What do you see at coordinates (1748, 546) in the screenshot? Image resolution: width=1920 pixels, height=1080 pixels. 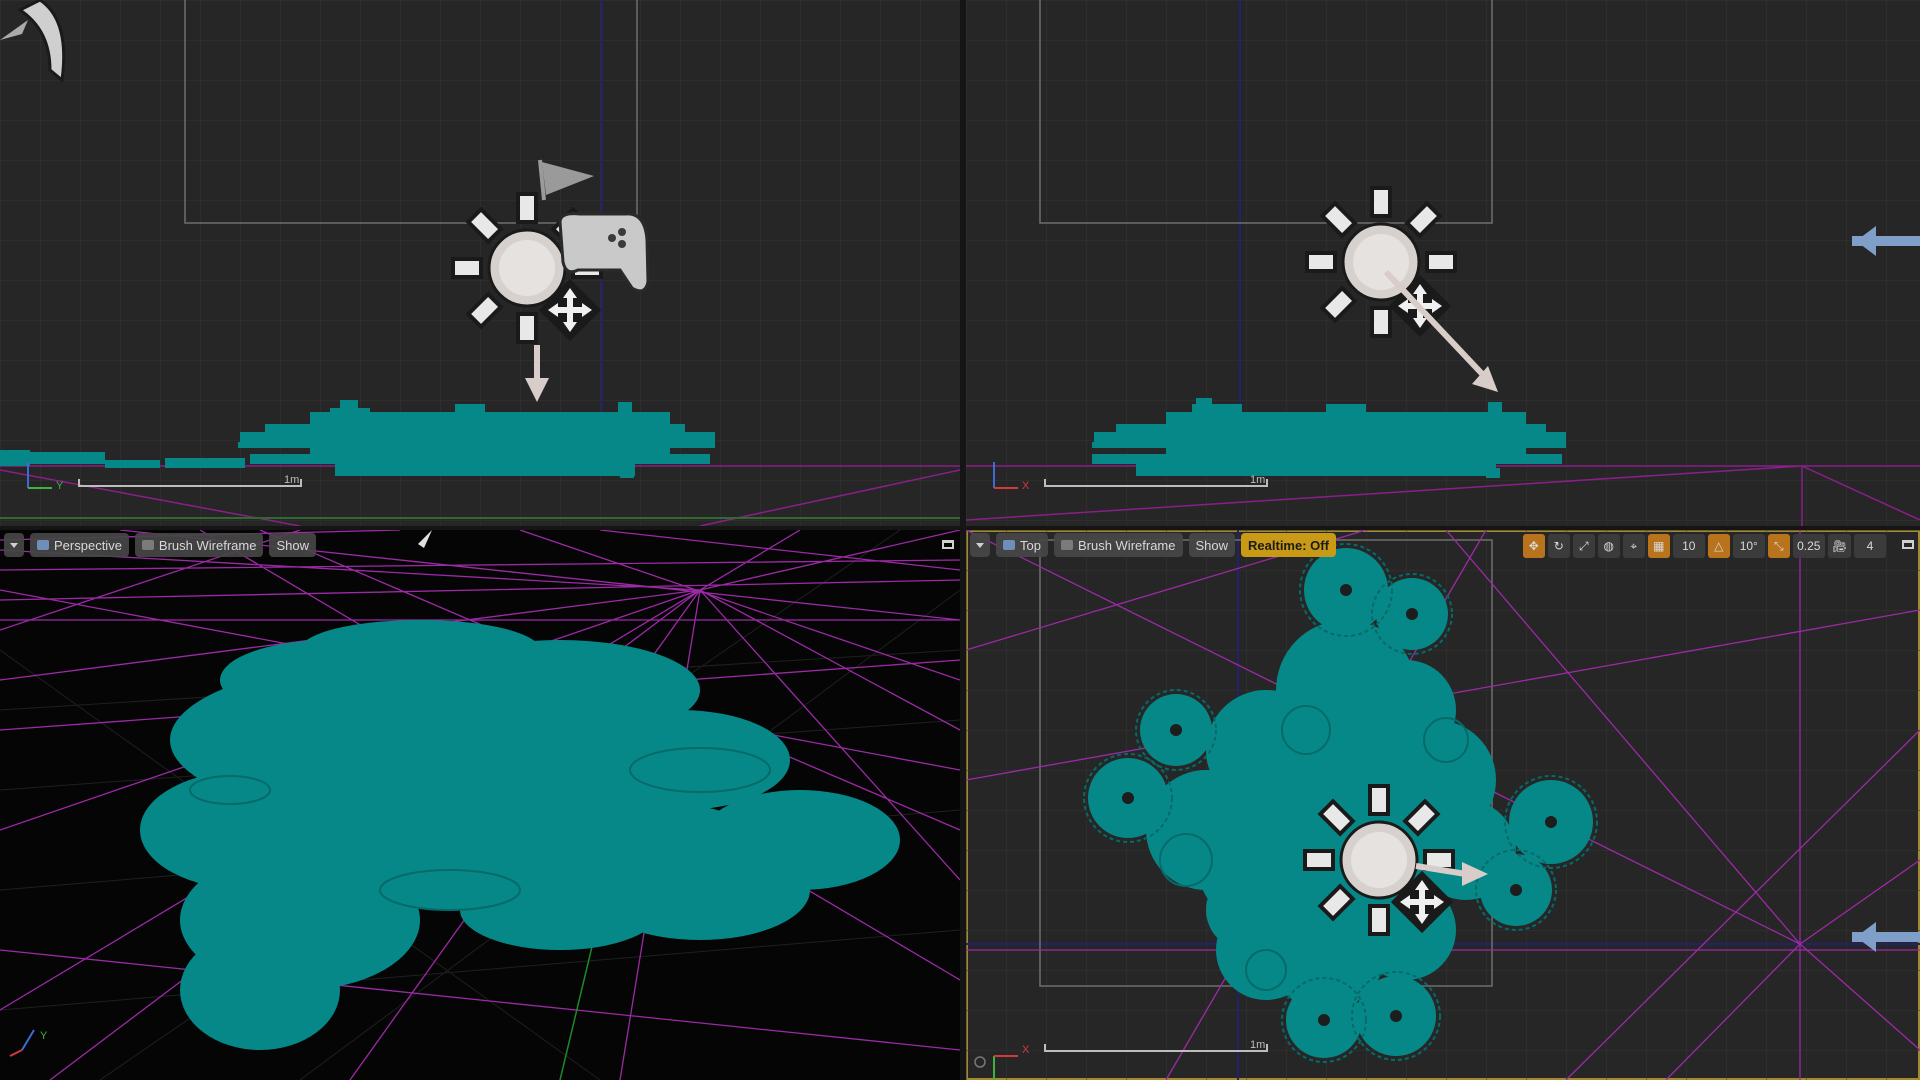 I see `rotation-snap-dropdown: 10°` at bounding box center [1748, 546].